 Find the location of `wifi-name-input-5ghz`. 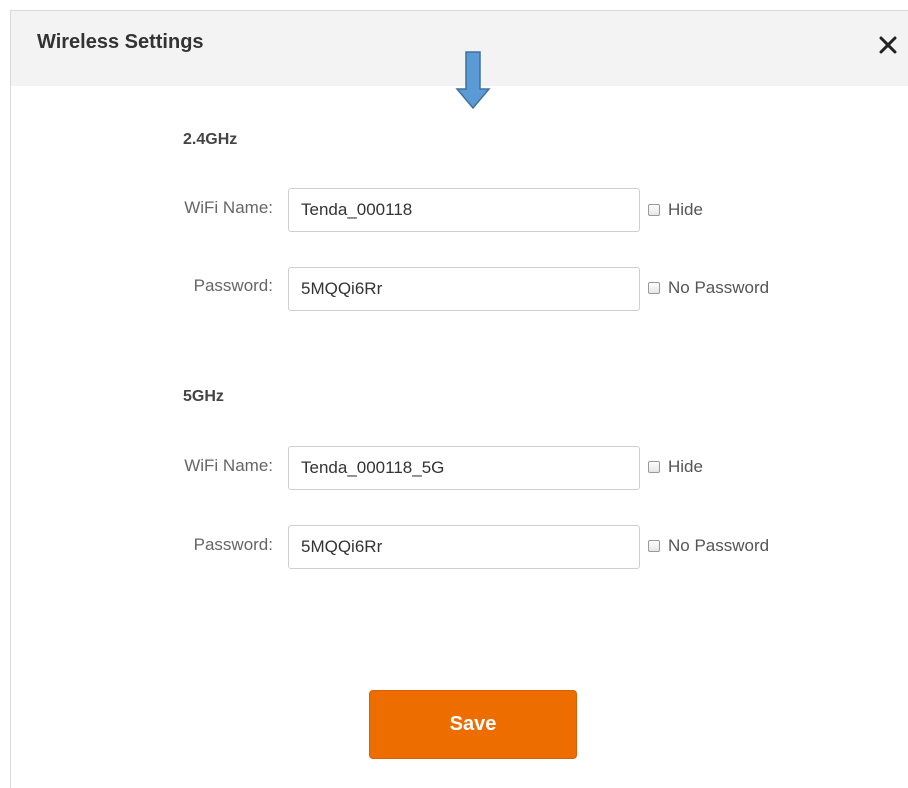

wifi-name-input-5ghz is located at coordinates (464, 468).